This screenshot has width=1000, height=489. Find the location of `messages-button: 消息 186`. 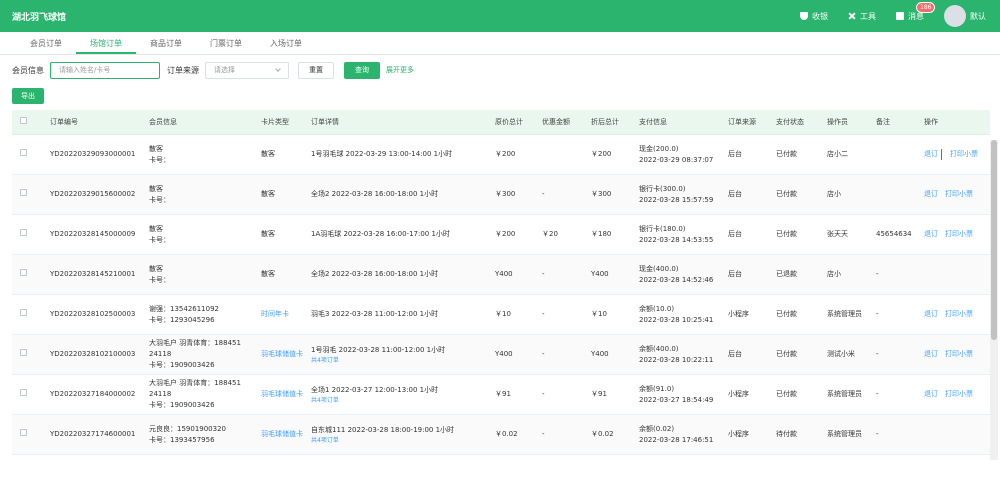

messages-button: 消息 186 is located at coordinates (916, 11).